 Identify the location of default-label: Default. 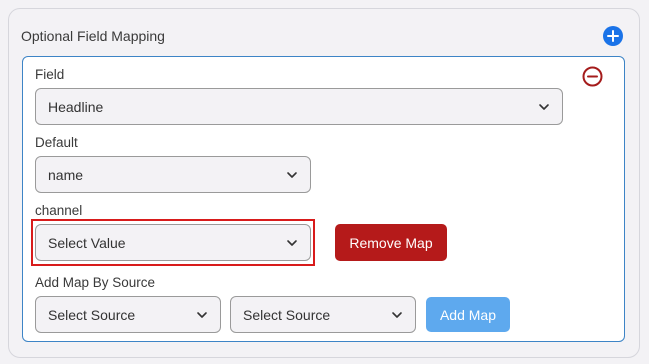
(56, 142).